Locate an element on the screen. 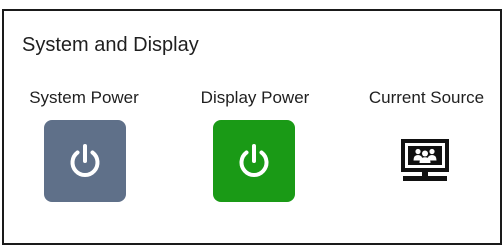 This screenshot has width=504, height=247. panel-title: System and Display is located at coordinates (110, 45).